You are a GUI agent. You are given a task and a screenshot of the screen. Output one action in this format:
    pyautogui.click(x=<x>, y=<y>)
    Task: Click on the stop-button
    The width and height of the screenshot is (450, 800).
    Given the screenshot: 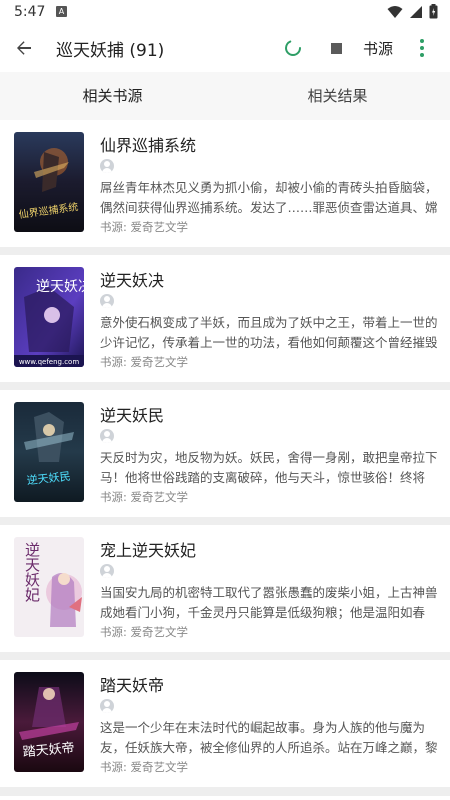 What is the action you would take?
    pyautogui.click(x=336, y=48)
    